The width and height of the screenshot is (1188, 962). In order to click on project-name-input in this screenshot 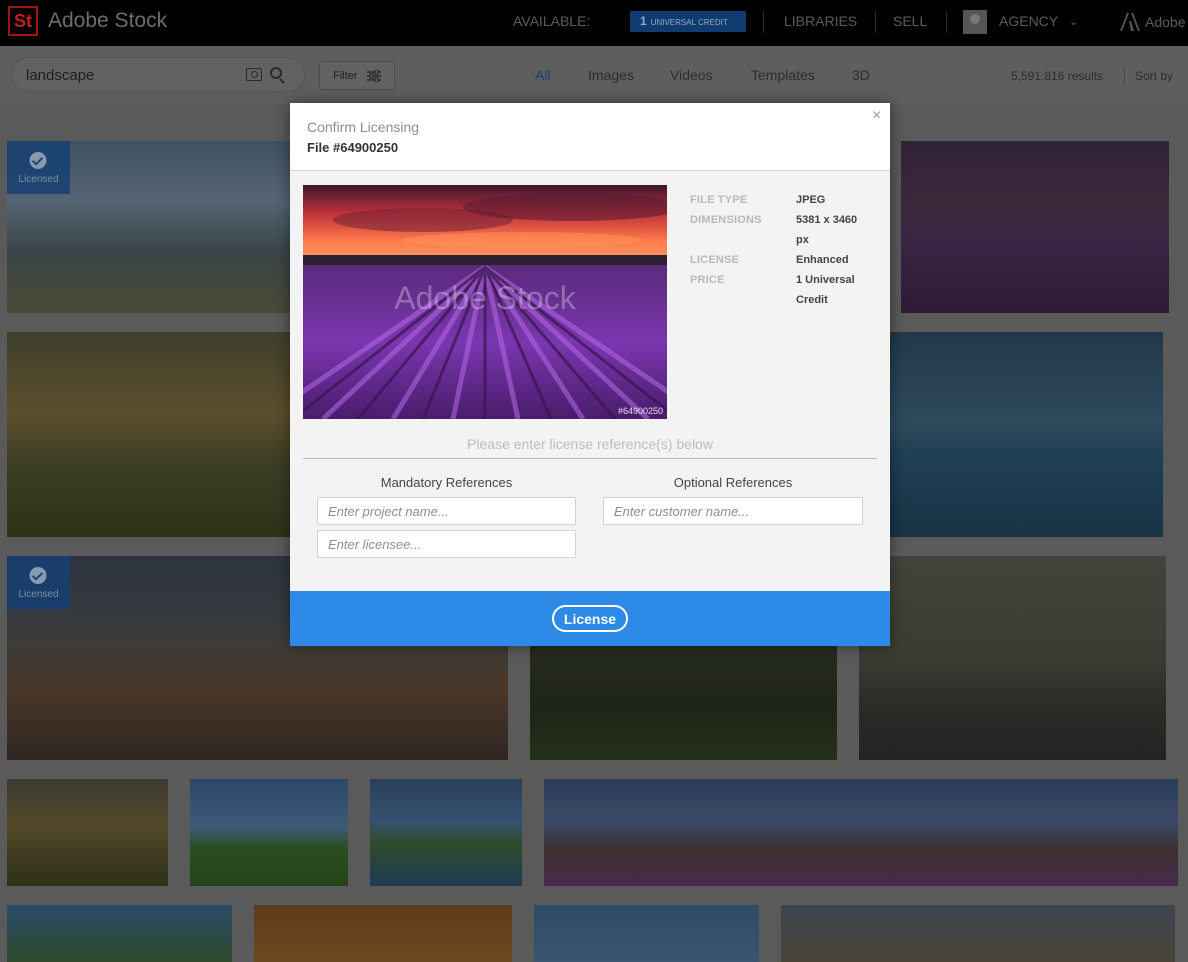, I will do `click(446, 511)`.